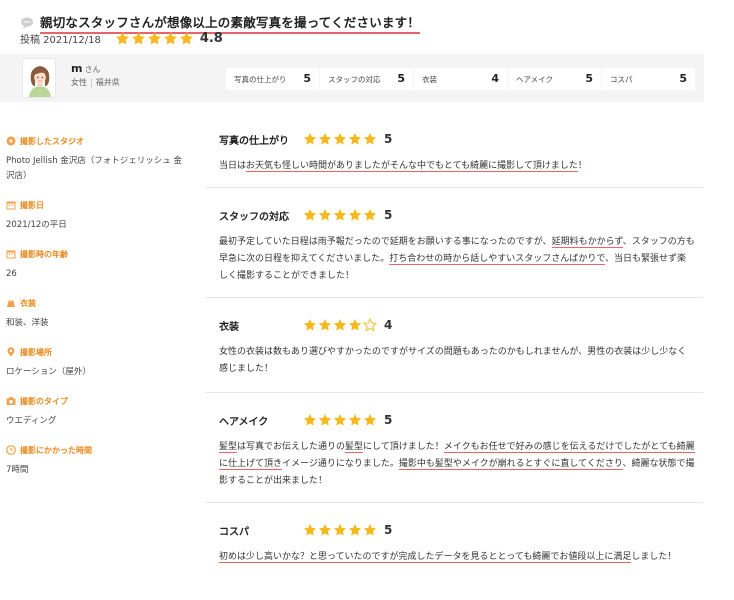 Image resolution: width=734 pixels, height=600 pixels. Describe the element at coordinates (77, 68) in the screenshot. I see `reviewer-name-text: m` at that location.